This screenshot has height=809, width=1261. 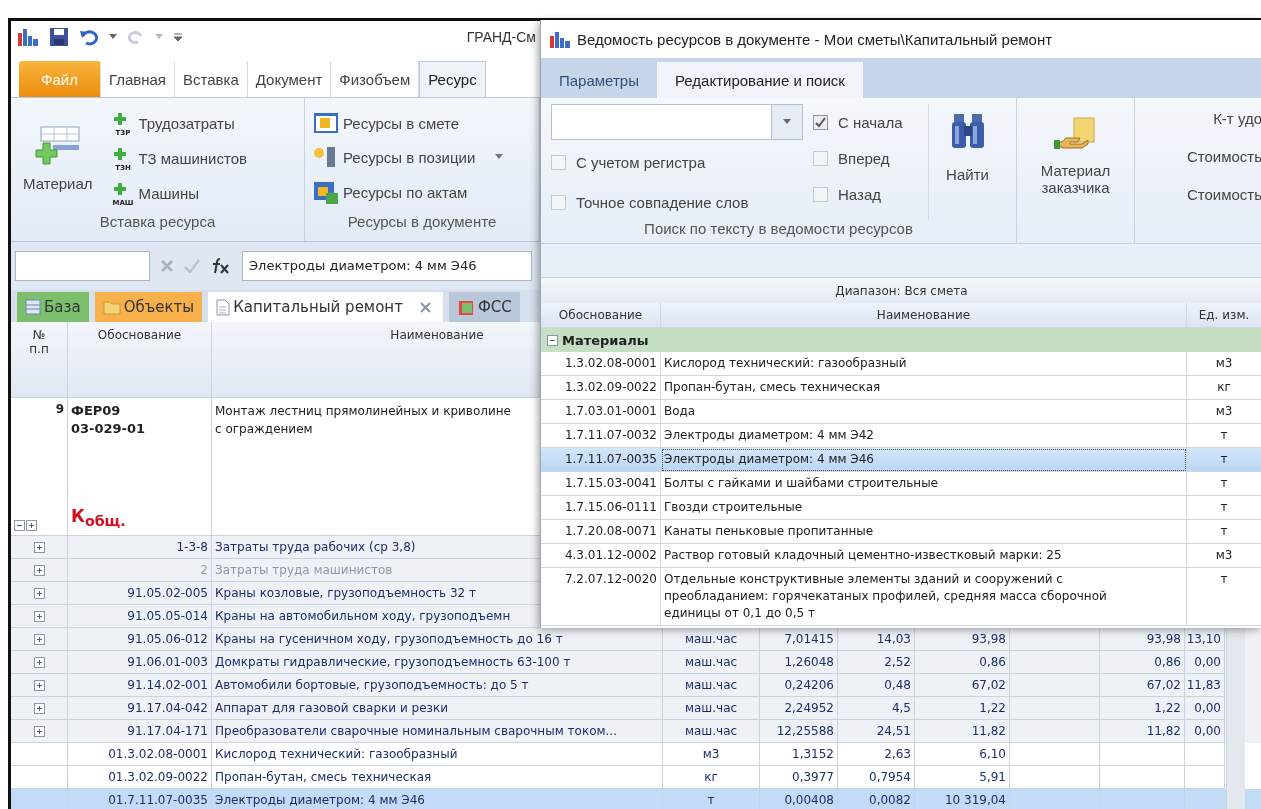 I want to click on ribbon-tab: Документ, so click(x=289, y=79).